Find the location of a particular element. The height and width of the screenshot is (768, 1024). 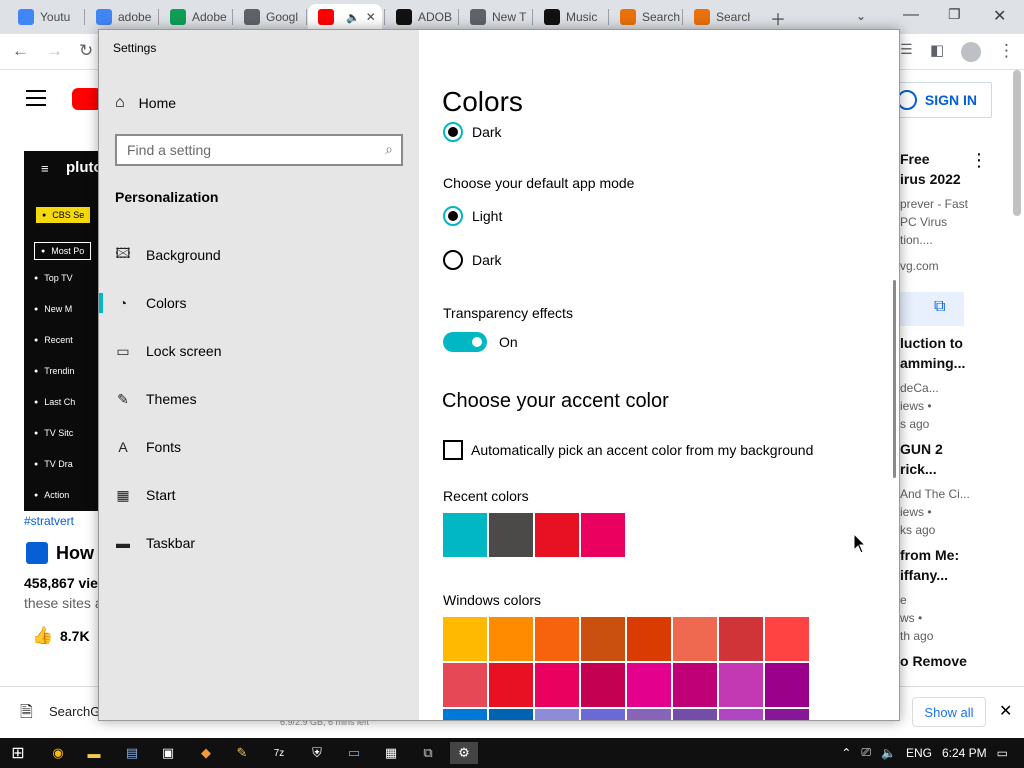

content-scrollbar is located at coordinates (894, 379).